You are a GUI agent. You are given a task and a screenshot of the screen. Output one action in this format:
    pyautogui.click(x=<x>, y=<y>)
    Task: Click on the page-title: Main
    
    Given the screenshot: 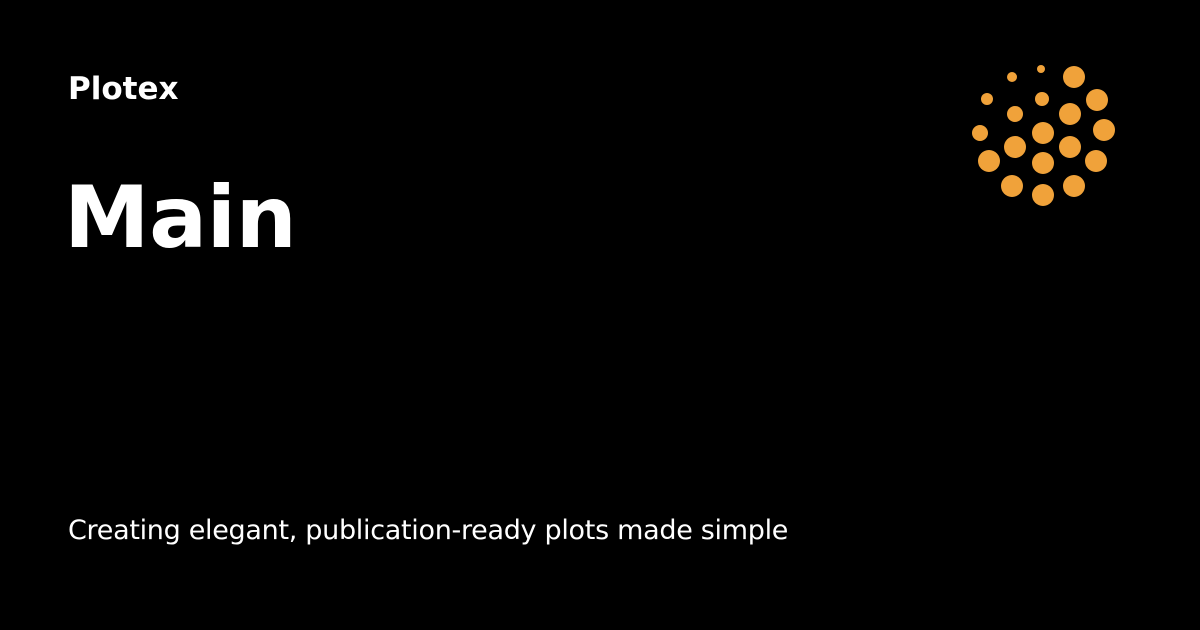 What is the action you would take?
    pyautogui.click(x=180, y=218)
    